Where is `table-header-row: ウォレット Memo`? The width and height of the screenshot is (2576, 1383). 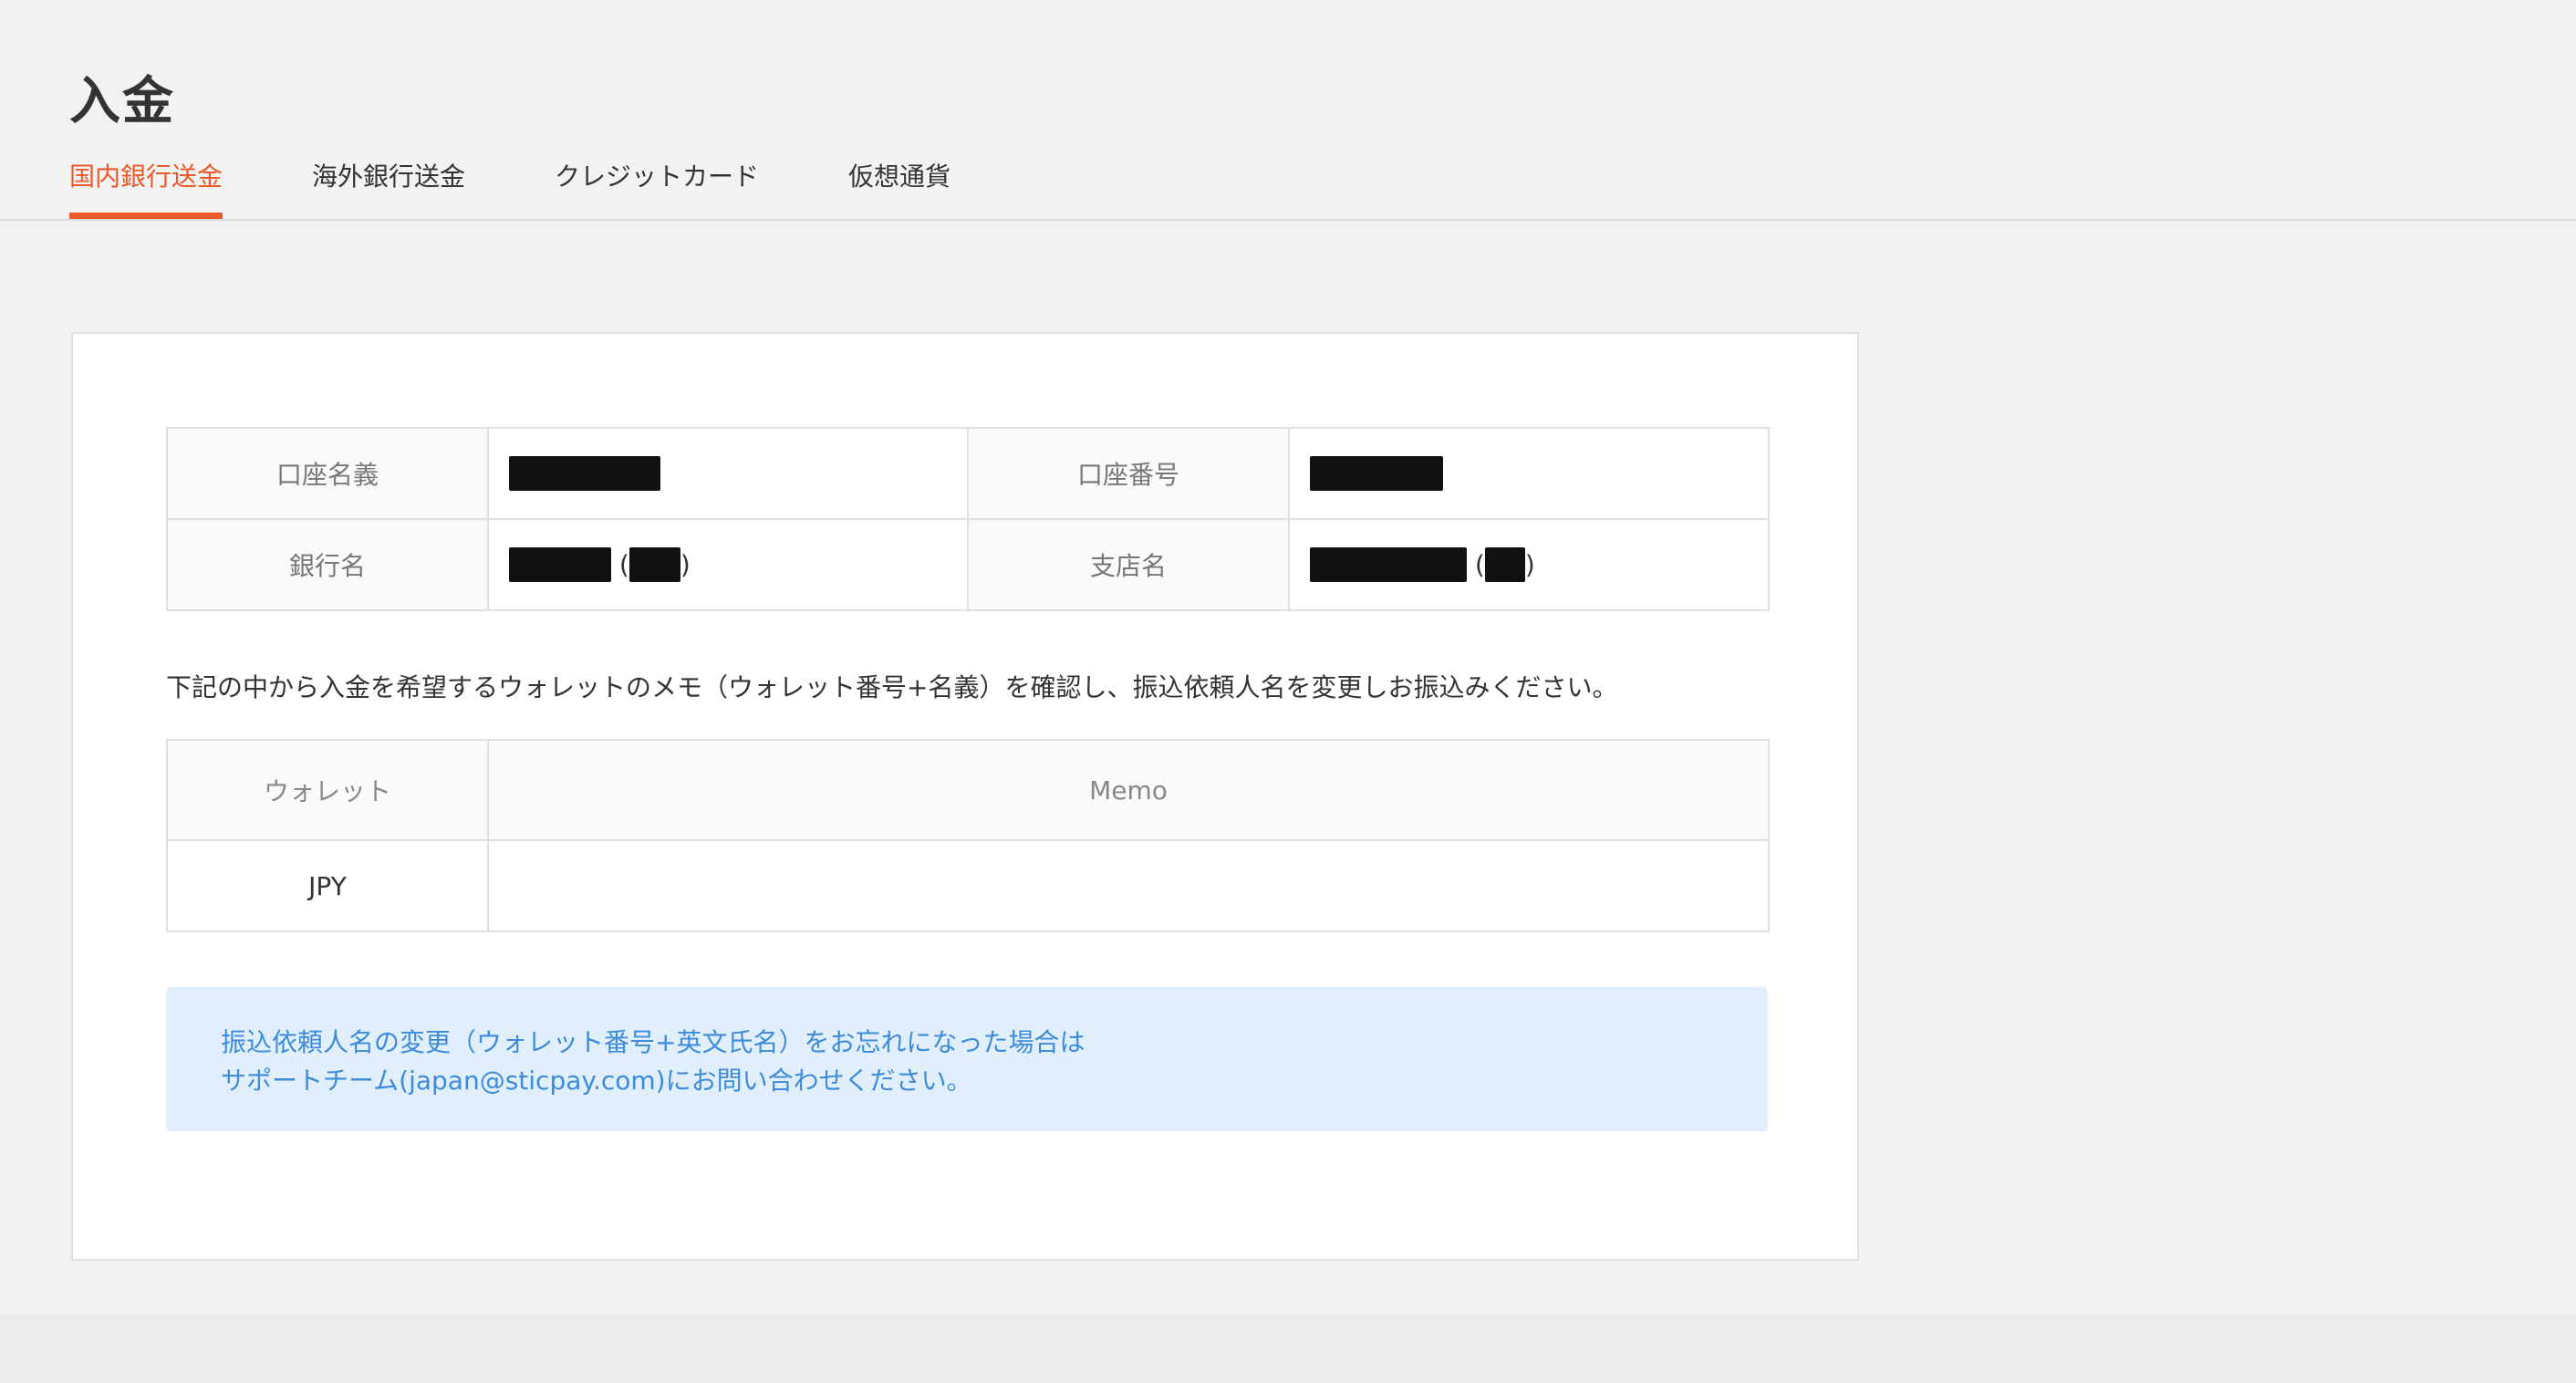
table-header-row: ウォレット Memo is located at coordinates (968, 790).